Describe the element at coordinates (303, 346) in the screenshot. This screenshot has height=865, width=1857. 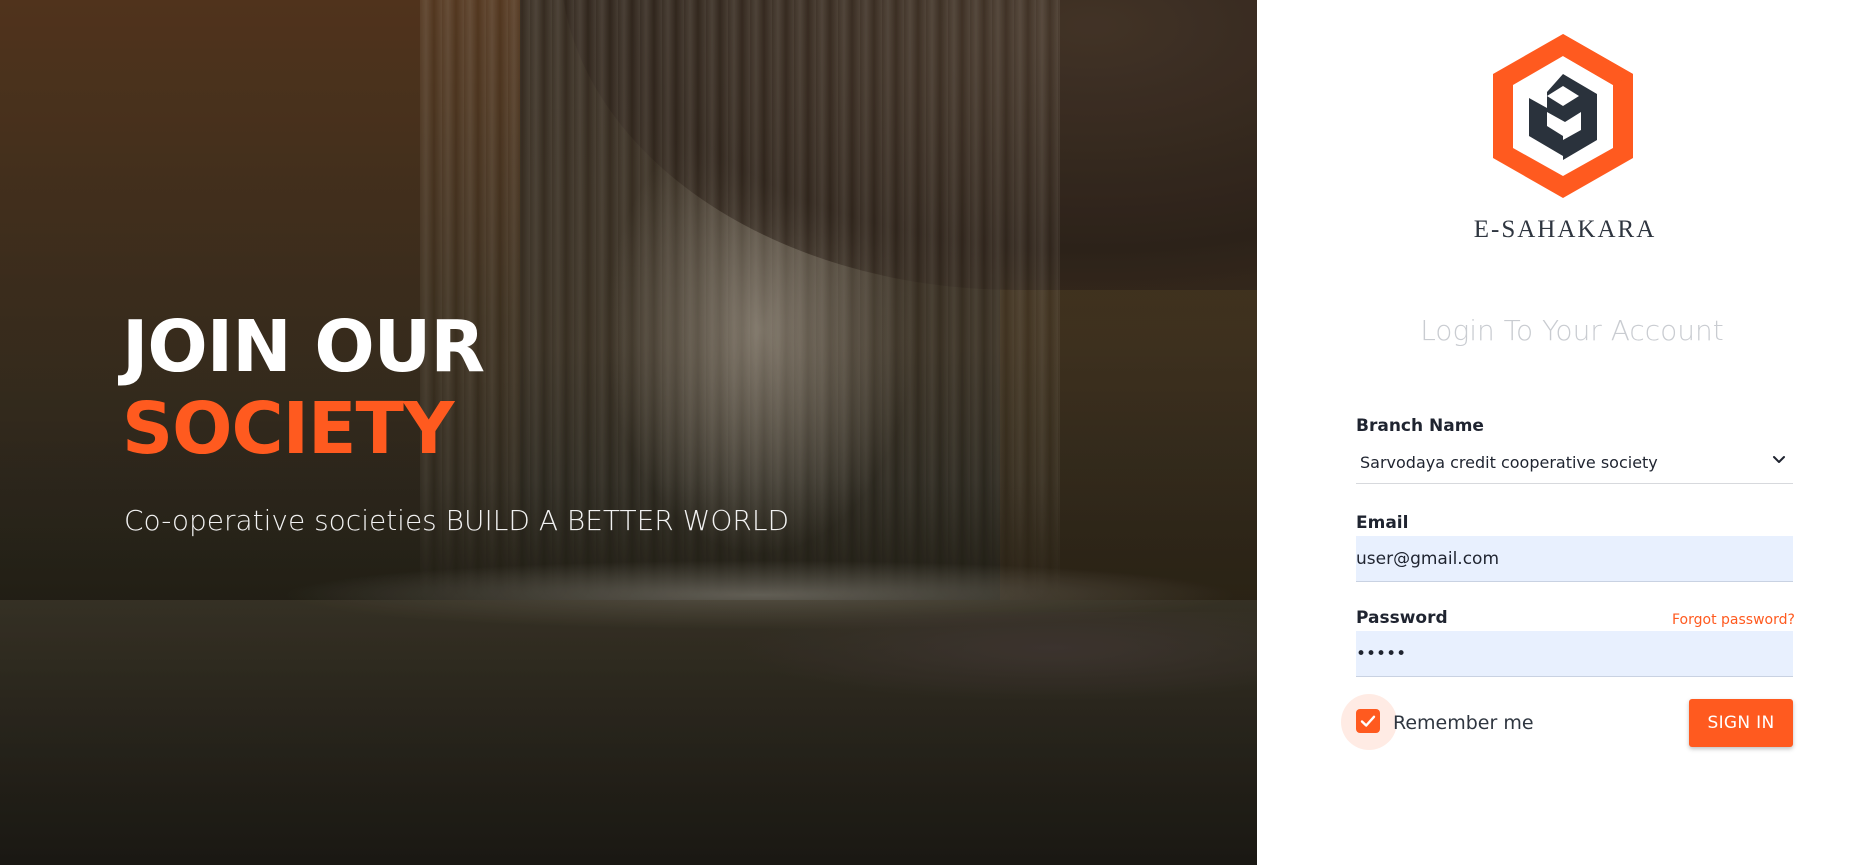
I see `headline-line-1: JOIN OUR` at that location.